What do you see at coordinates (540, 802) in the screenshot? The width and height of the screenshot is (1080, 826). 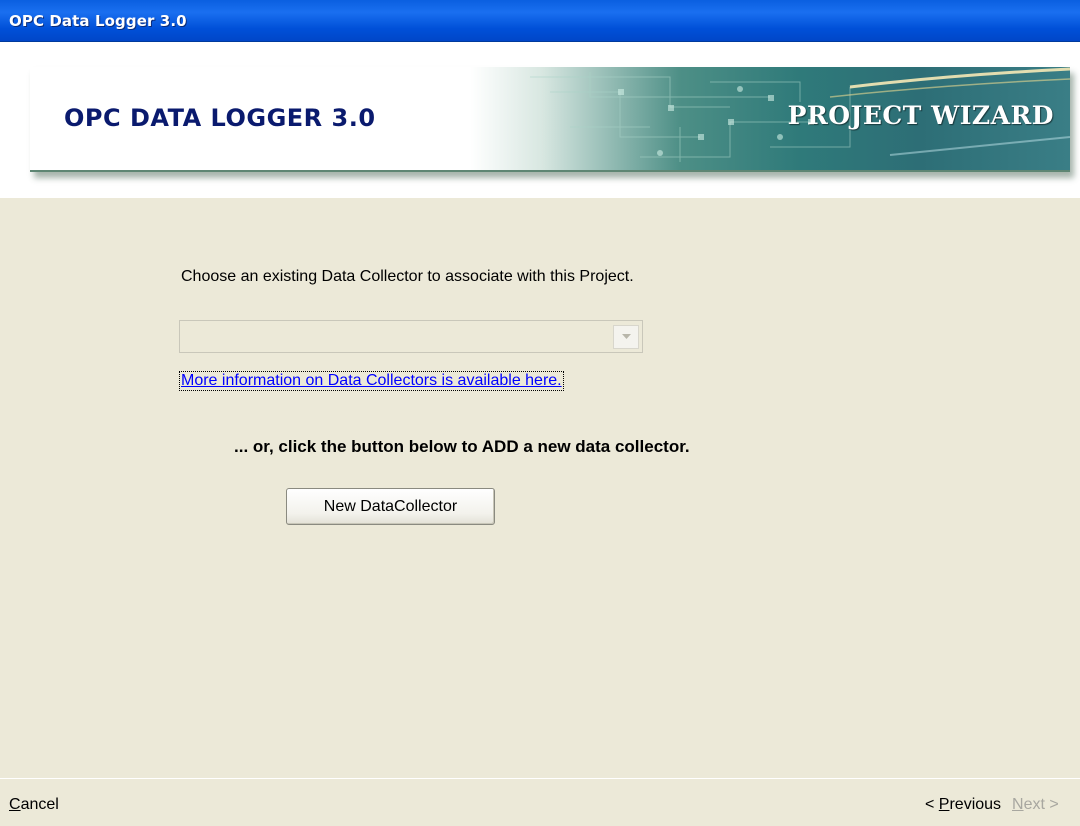 I see `wizard-footer: Cancel < Previous Next >` at bounding box center [540, 802].